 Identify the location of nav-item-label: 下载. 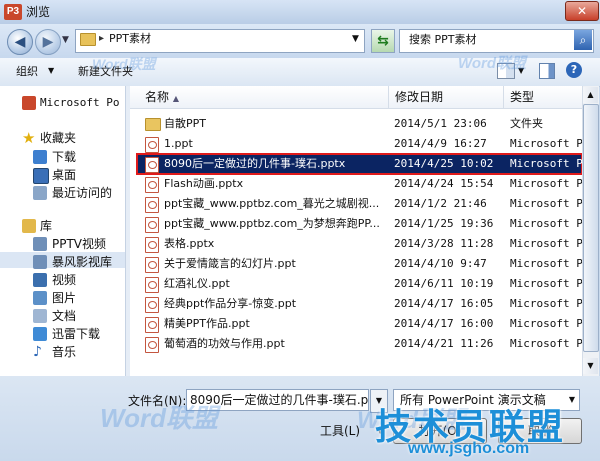
(64, 157).